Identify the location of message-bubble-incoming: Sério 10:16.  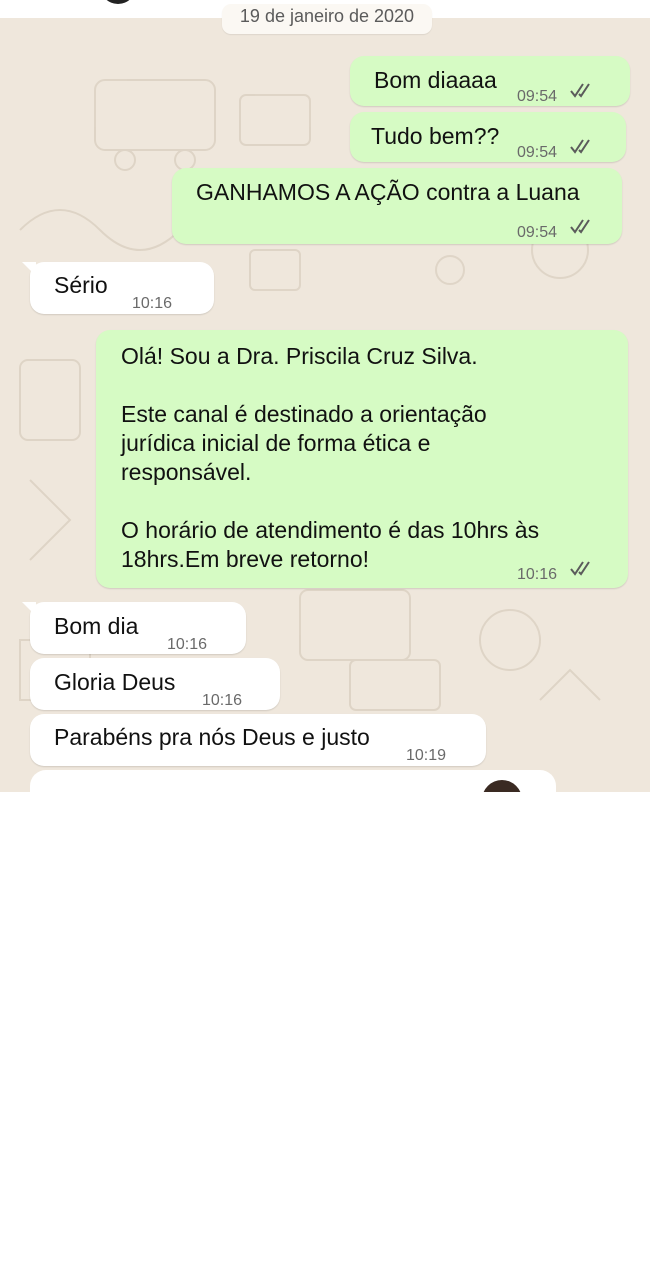
(118, 288).